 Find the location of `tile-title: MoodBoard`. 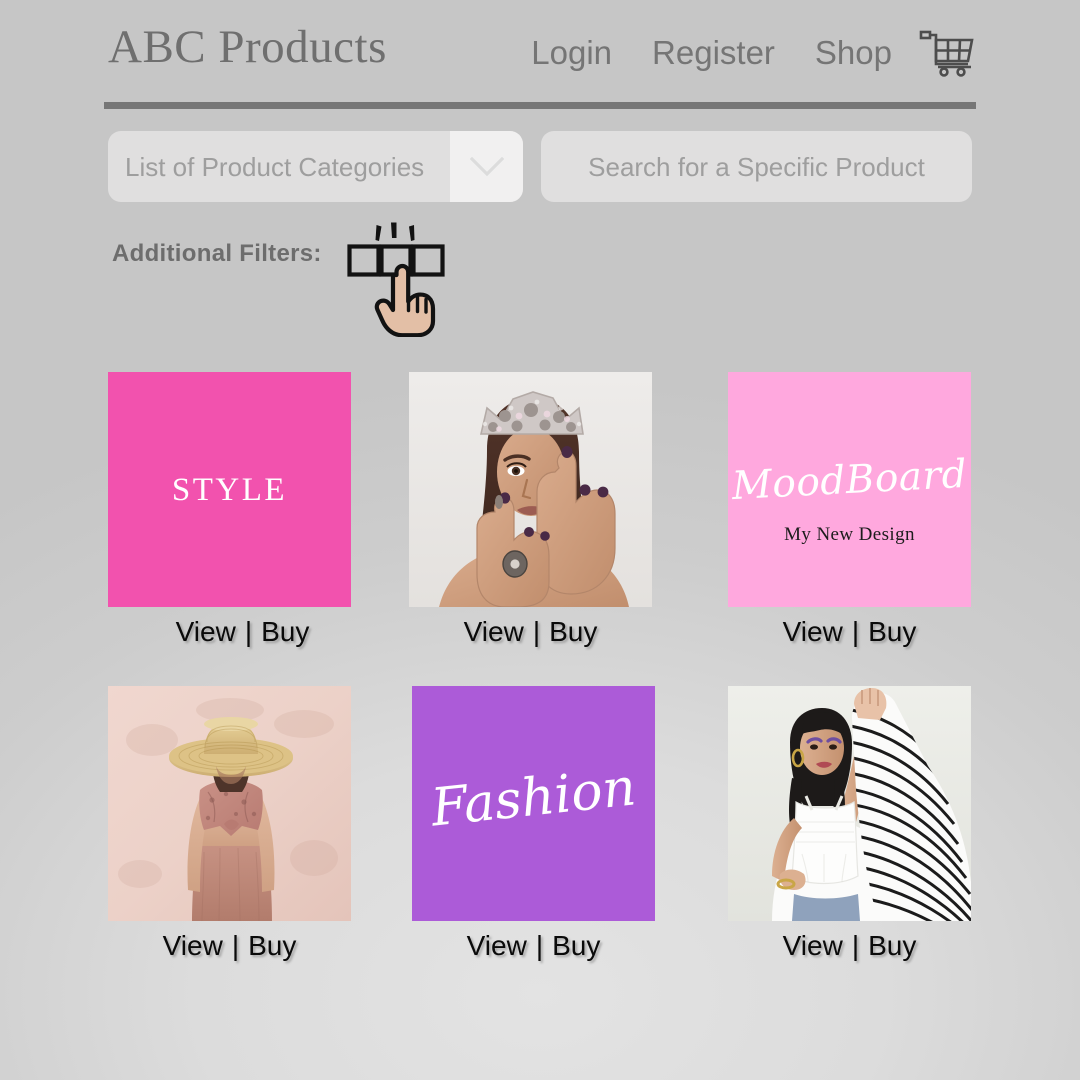

tile-title: MoodBoard is located at coordinates (849, 480).